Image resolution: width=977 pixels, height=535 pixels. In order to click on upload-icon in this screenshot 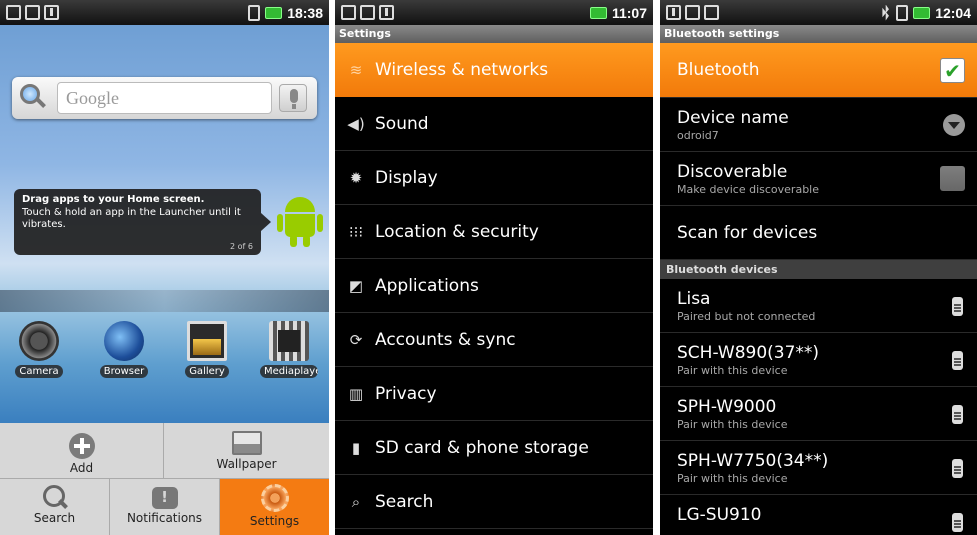, I will do `click(673, 12)`.